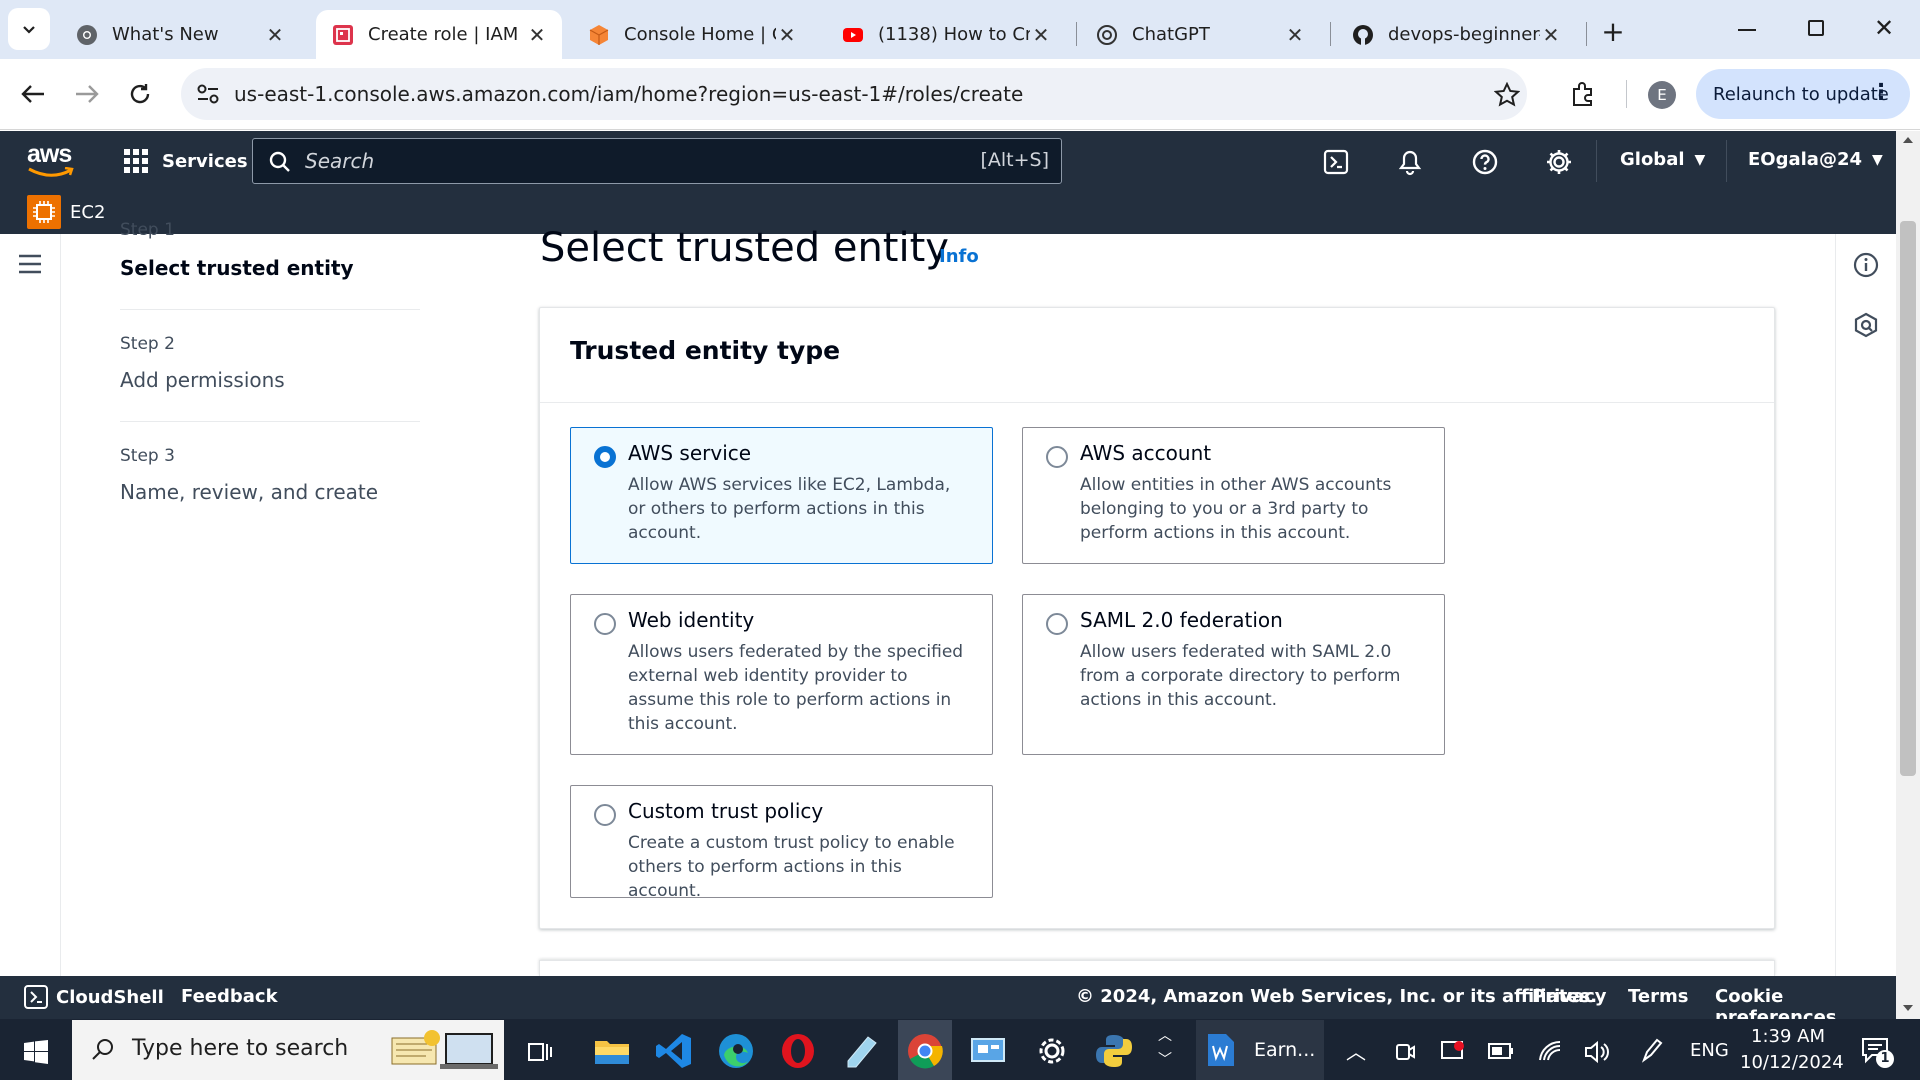  What do you see at coordinates (87, 94) in the screenshot?
I see `forward-arrow-icon` at bounding box center [87, 94].